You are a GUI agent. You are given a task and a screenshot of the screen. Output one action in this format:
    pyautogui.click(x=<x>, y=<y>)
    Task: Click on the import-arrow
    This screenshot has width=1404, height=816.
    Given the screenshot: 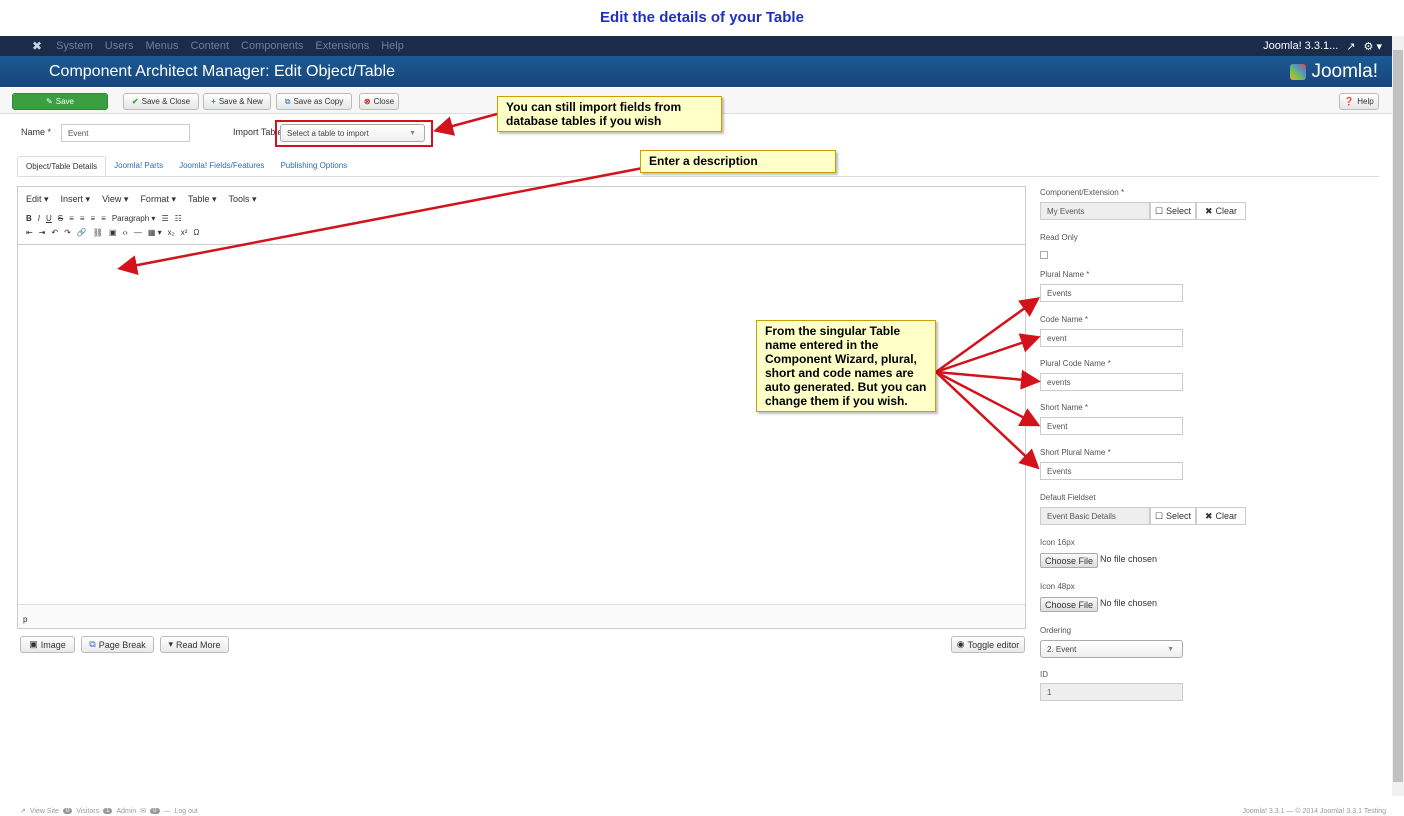 What is the action you would take?
    pyautogui.click(x=465, y=124)
    